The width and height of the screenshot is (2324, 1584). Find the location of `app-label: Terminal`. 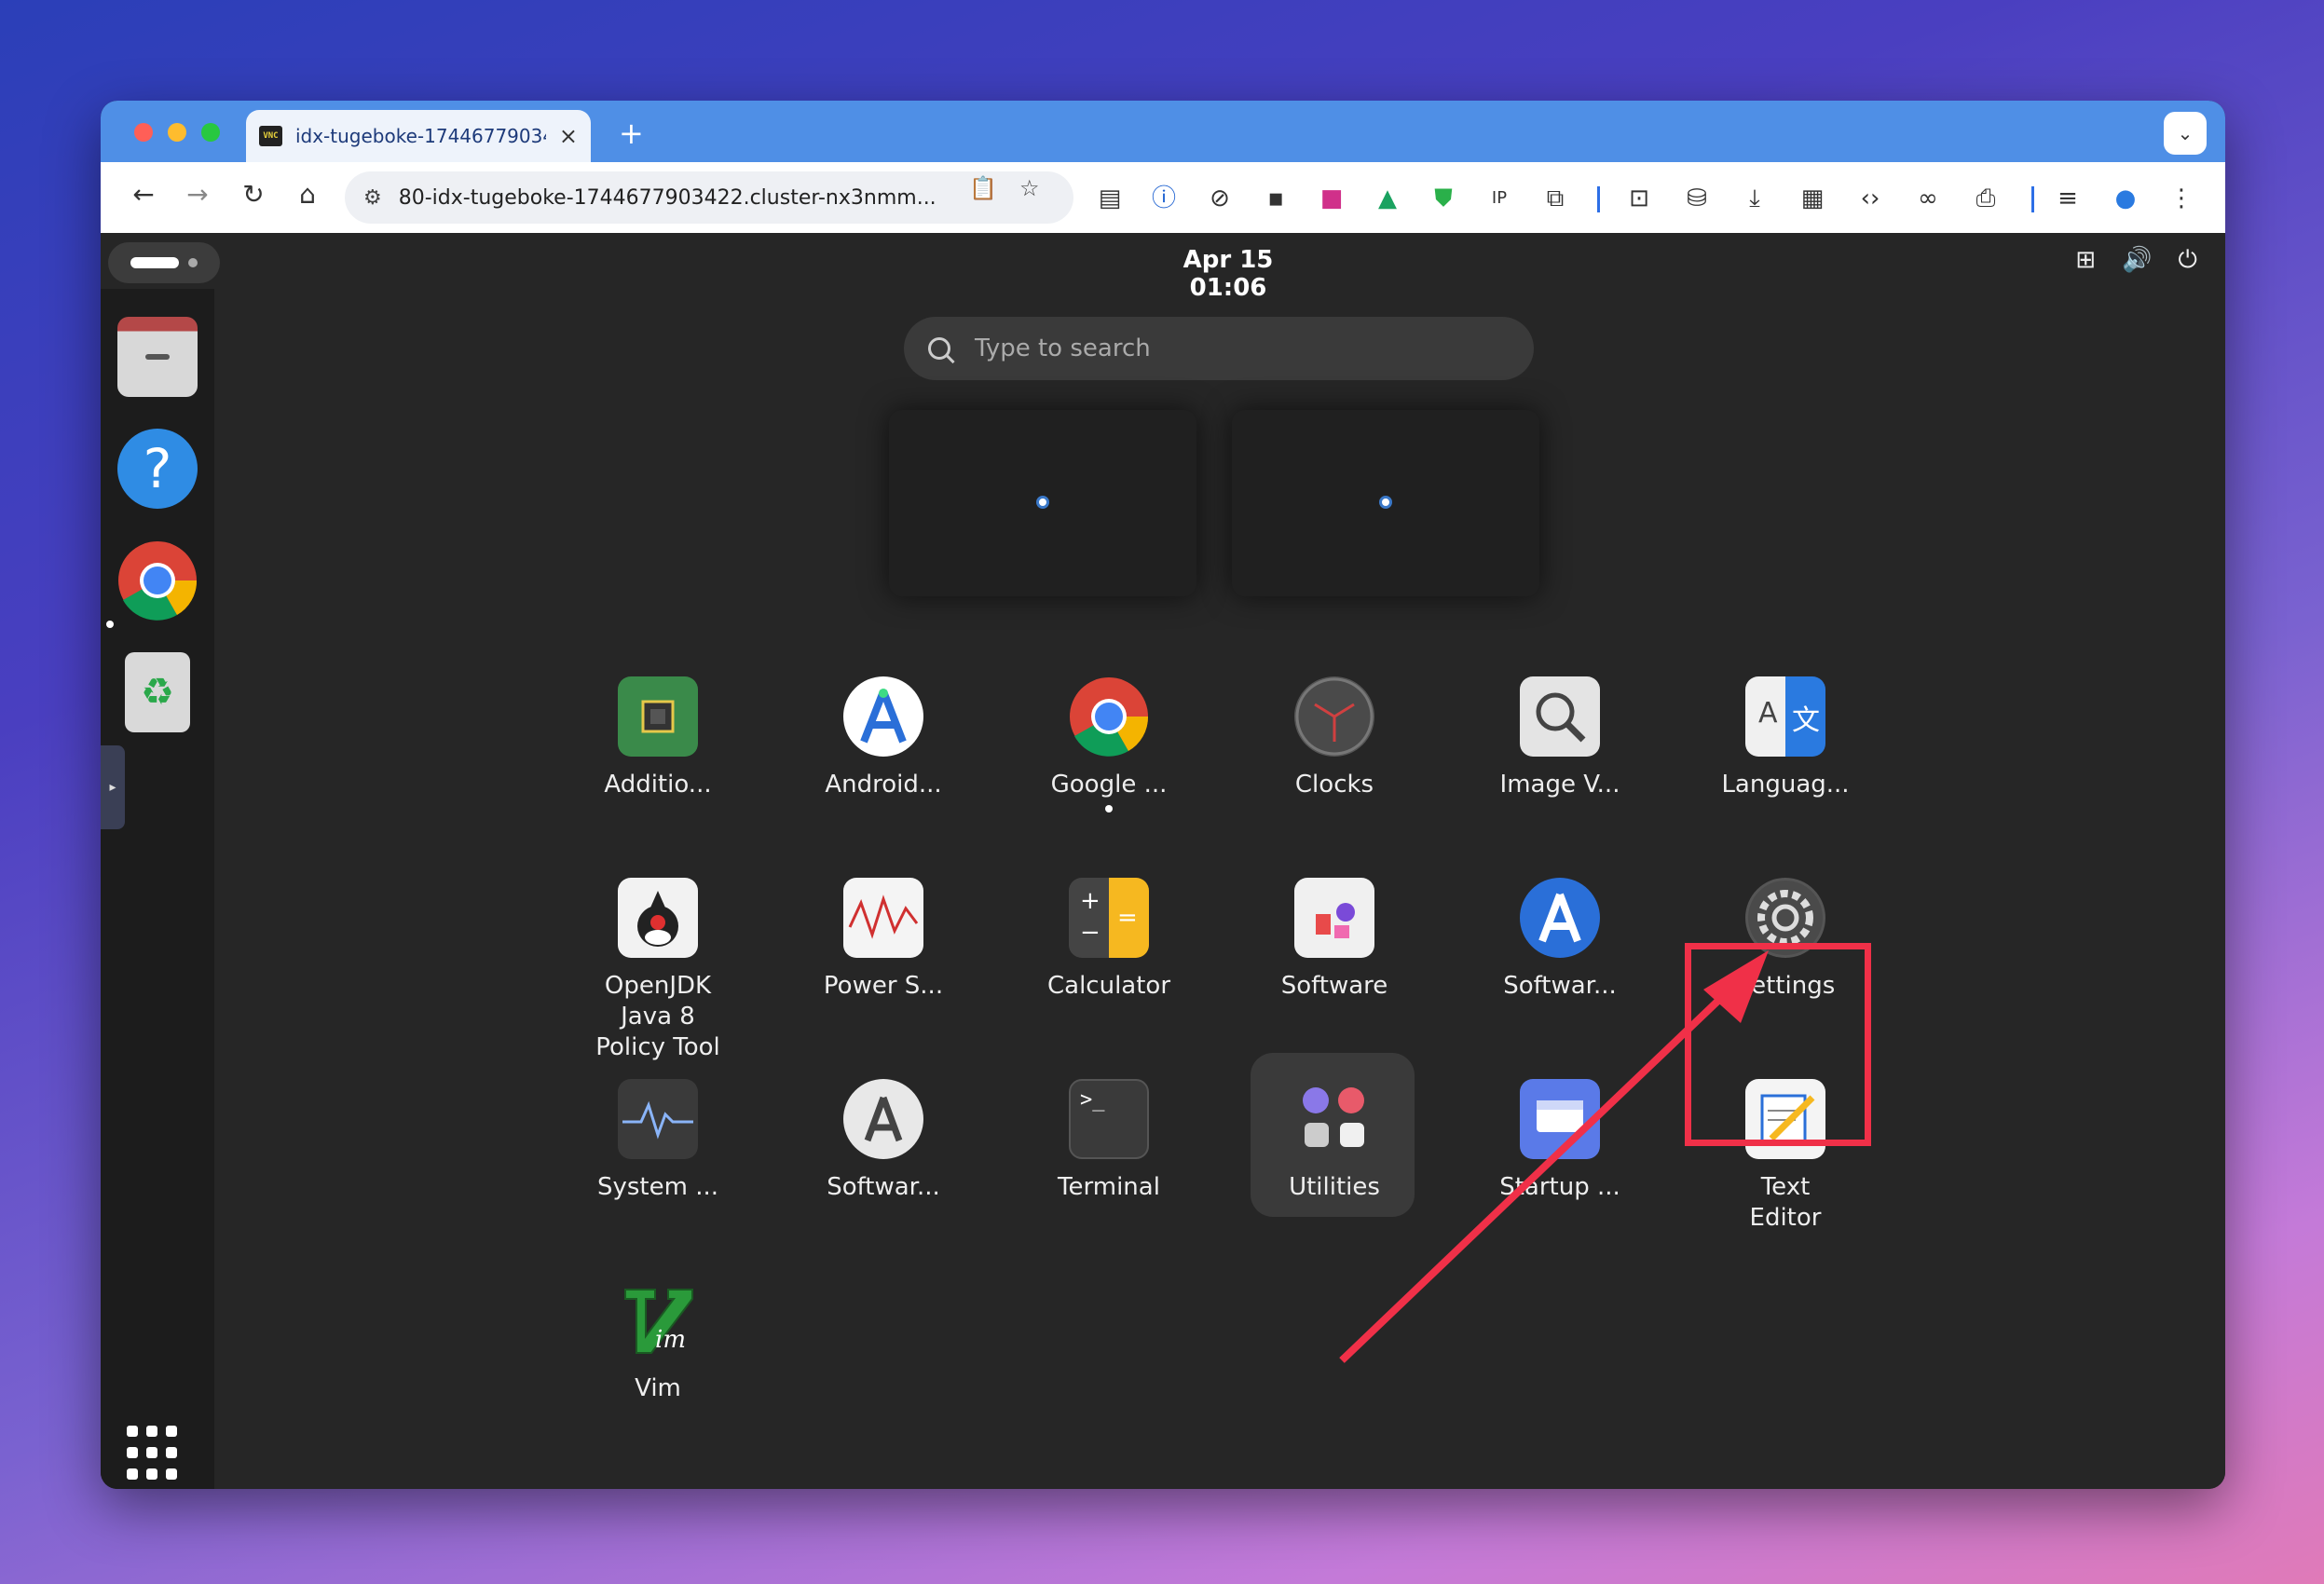

app-label: Terminal is located at coordinates (1109, 1187).